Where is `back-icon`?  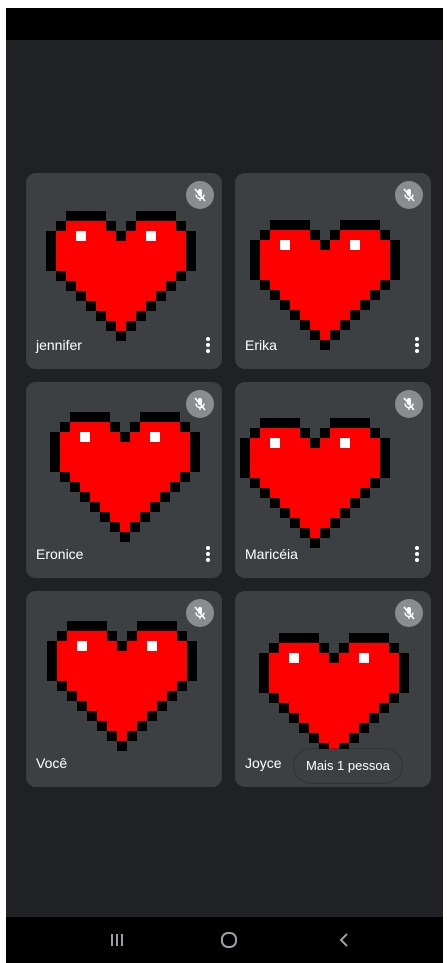 back-icon is located at coordinates (344, 940).